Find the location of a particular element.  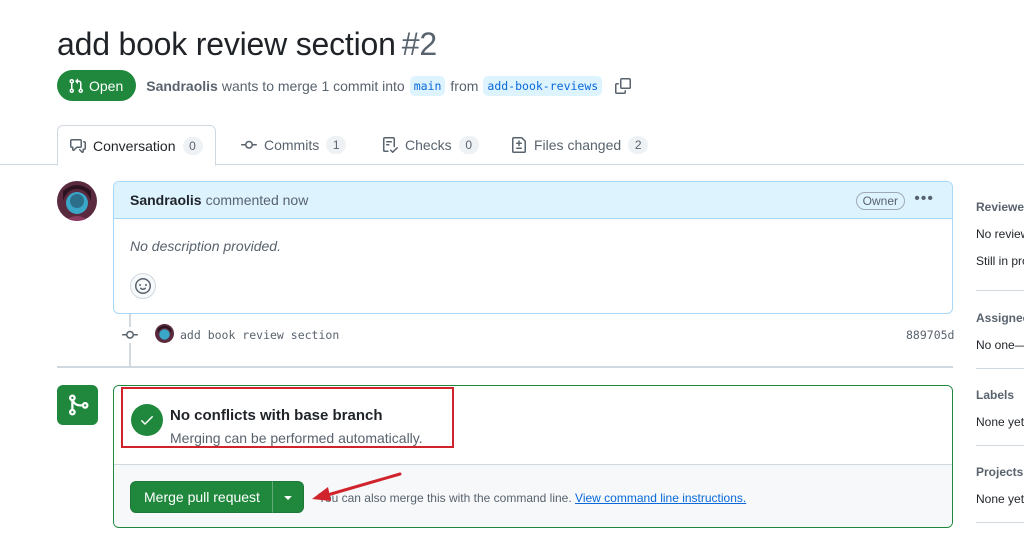

check-circle-icon is located at coordinates (147, 420).